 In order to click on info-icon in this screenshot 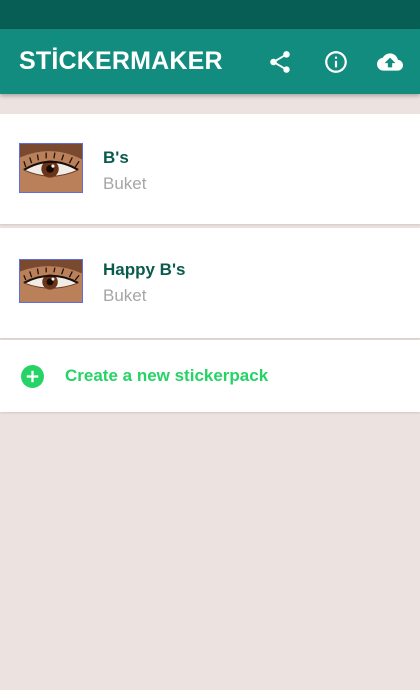, I will do `click(336, 62)`.